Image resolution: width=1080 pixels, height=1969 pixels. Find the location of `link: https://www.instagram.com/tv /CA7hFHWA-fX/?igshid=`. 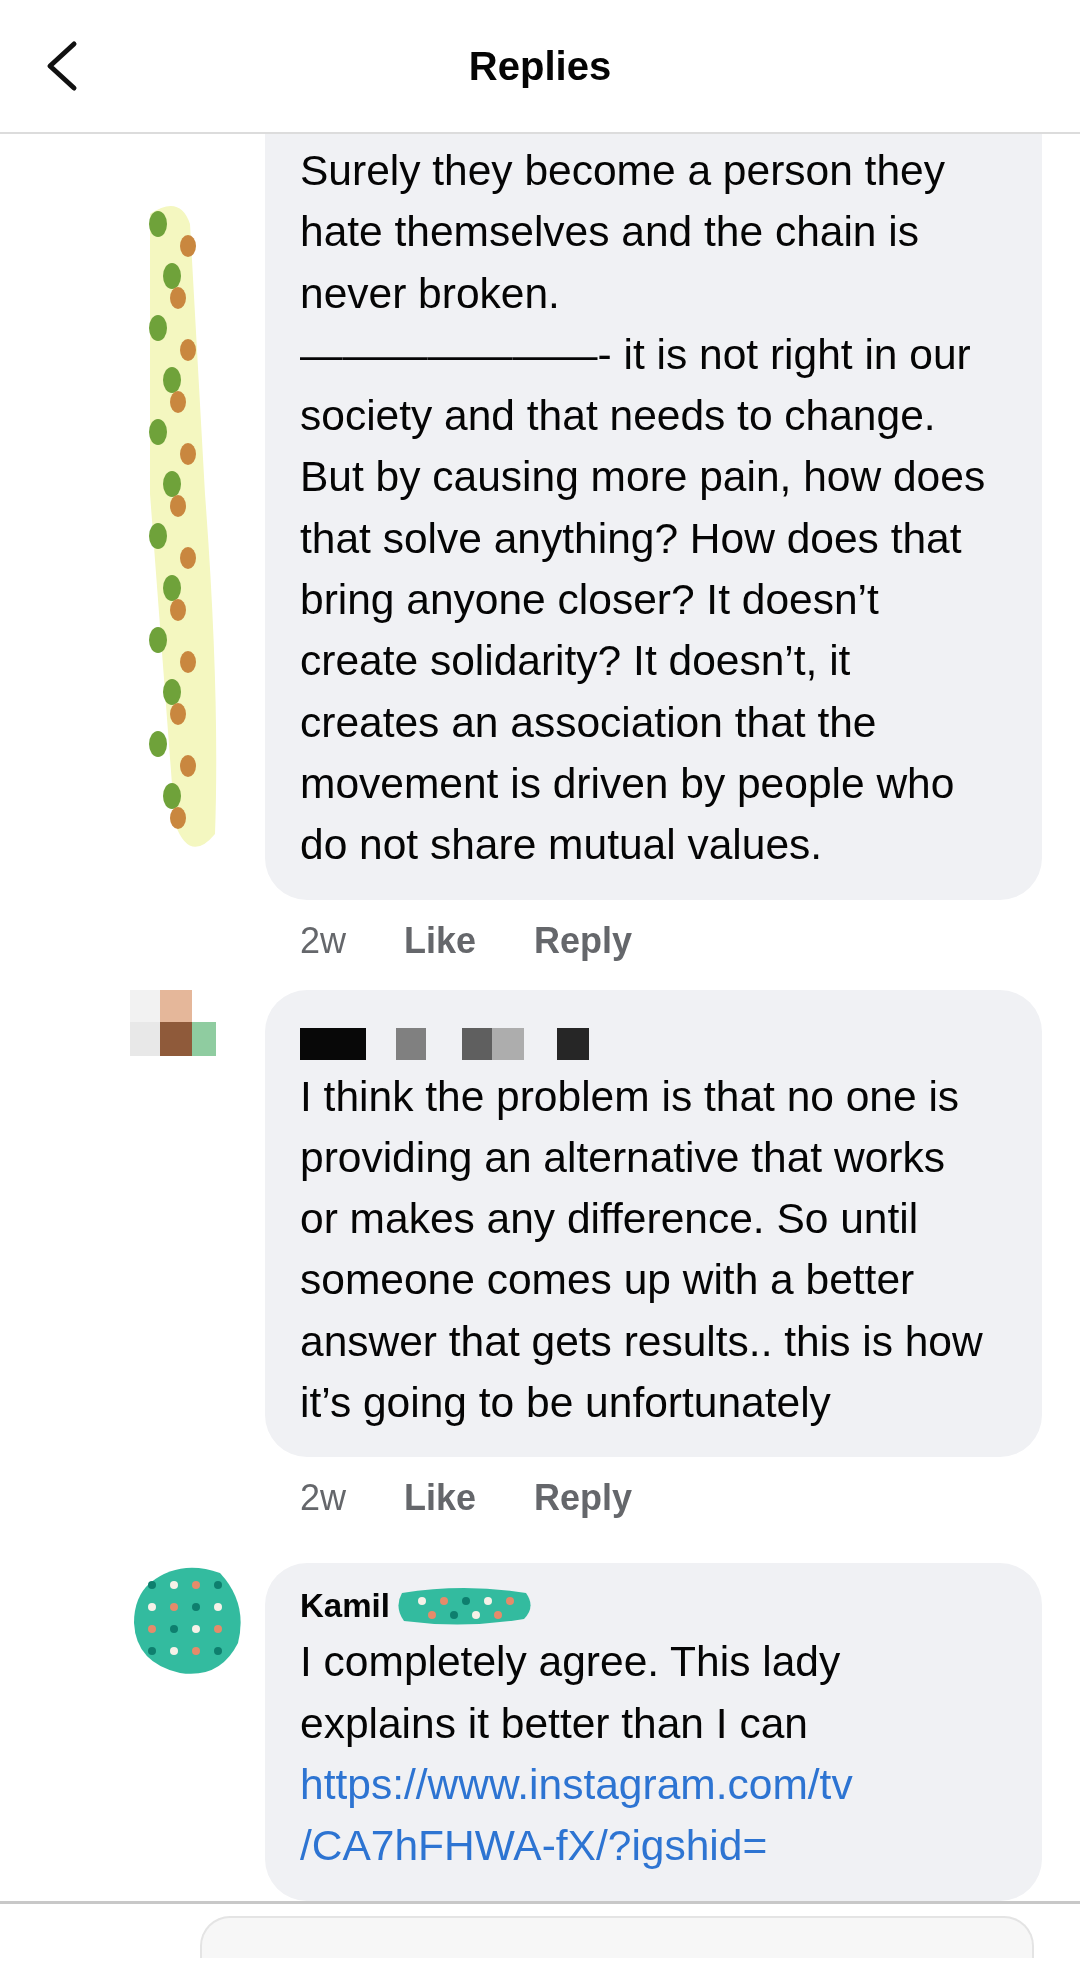

link: https://www.instagram.com/tv /CA7hFHWA-fX/?igshid= is located at coordinates (643, 1815).